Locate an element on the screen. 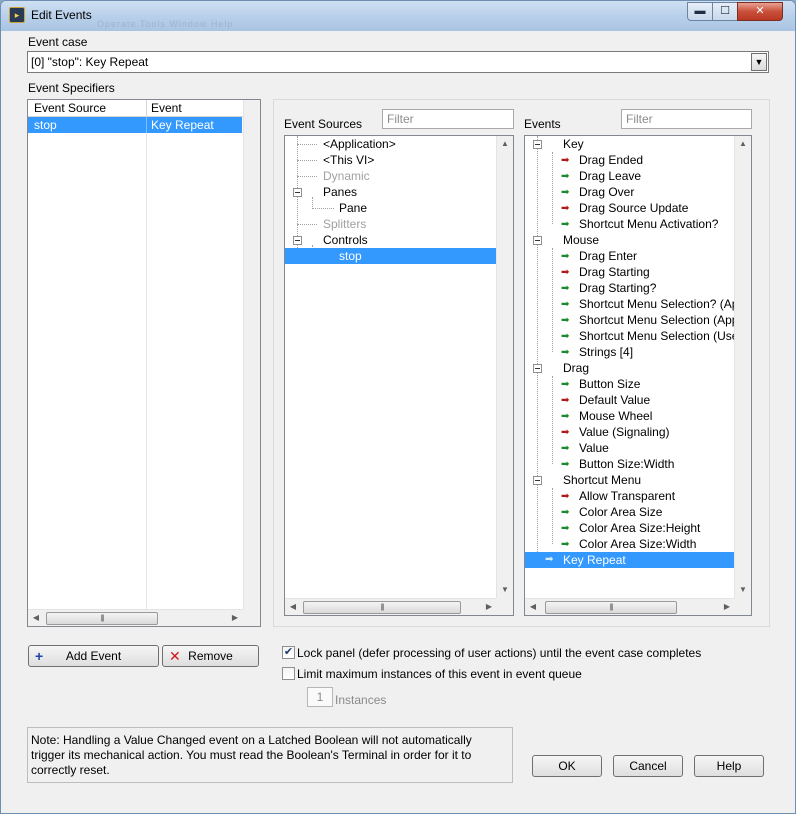 This screenshot has width=796, height=814. add-event-button: + Add Event is located at coordinates (93, 656).